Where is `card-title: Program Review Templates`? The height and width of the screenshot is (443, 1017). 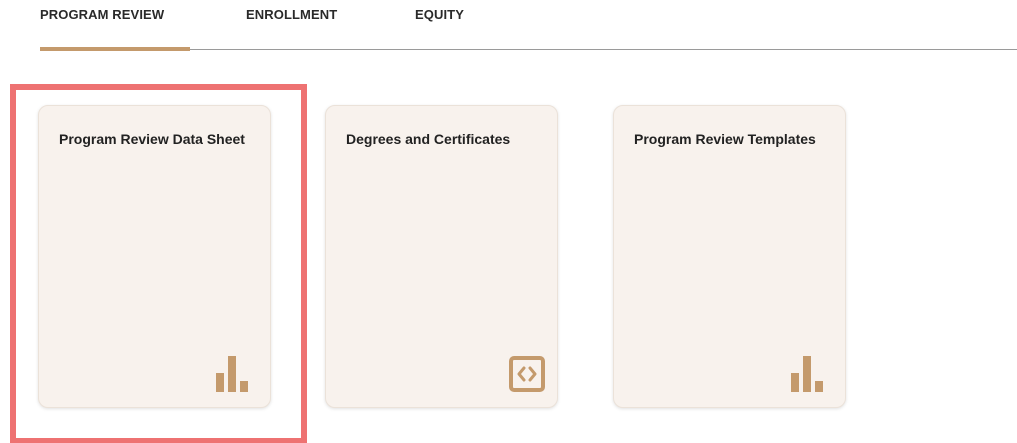
card-title: Program Review Templates is located at coordinates (725, 139).